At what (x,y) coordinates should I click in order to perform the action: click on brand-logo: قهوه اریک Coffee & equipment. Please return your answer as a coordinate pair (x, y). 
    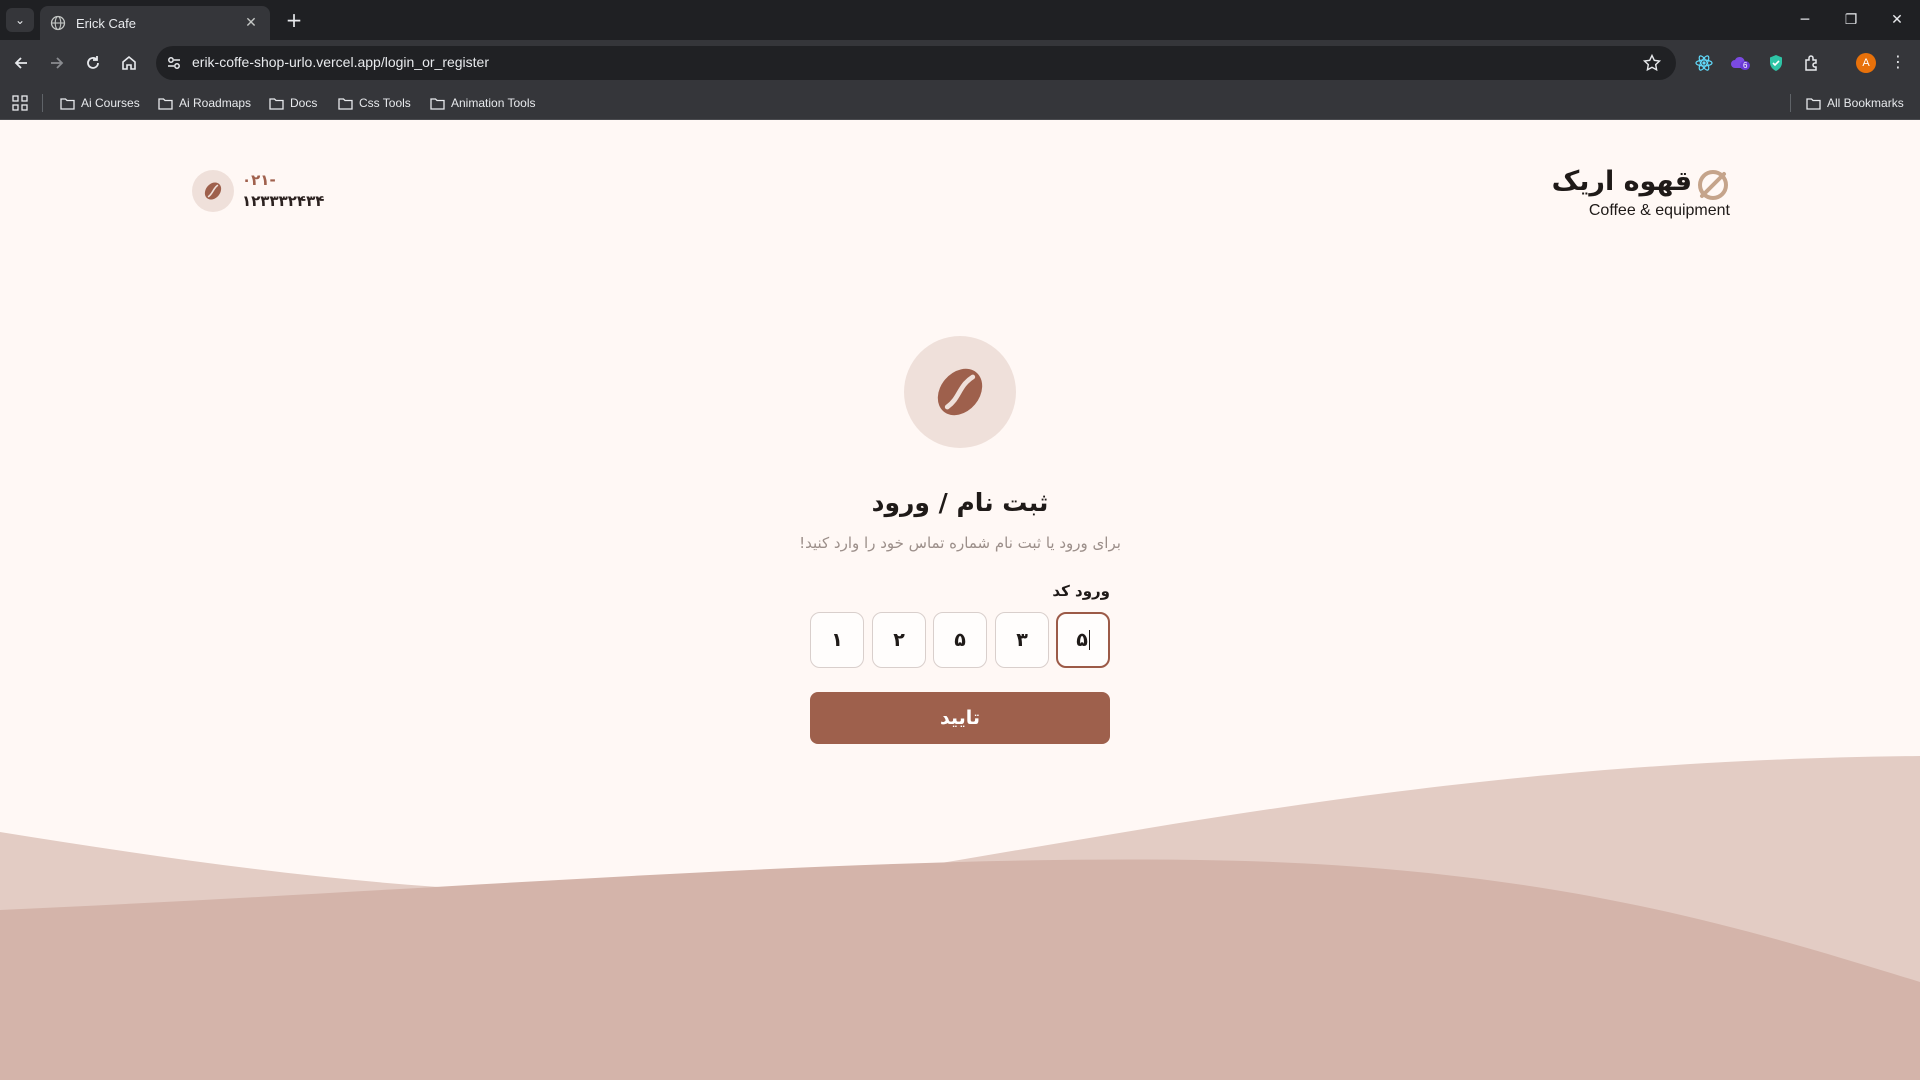
    Looking at the image, I should click on (1641, 196).